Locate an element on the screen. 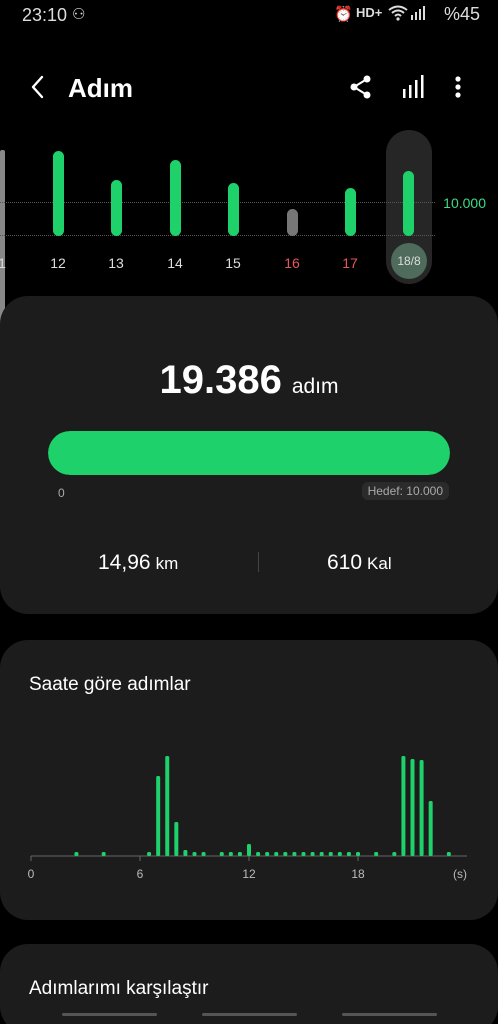 This screenshot has height=1024, width=498. hourly-x-unit: (s) is located at coordinates (460, 874).